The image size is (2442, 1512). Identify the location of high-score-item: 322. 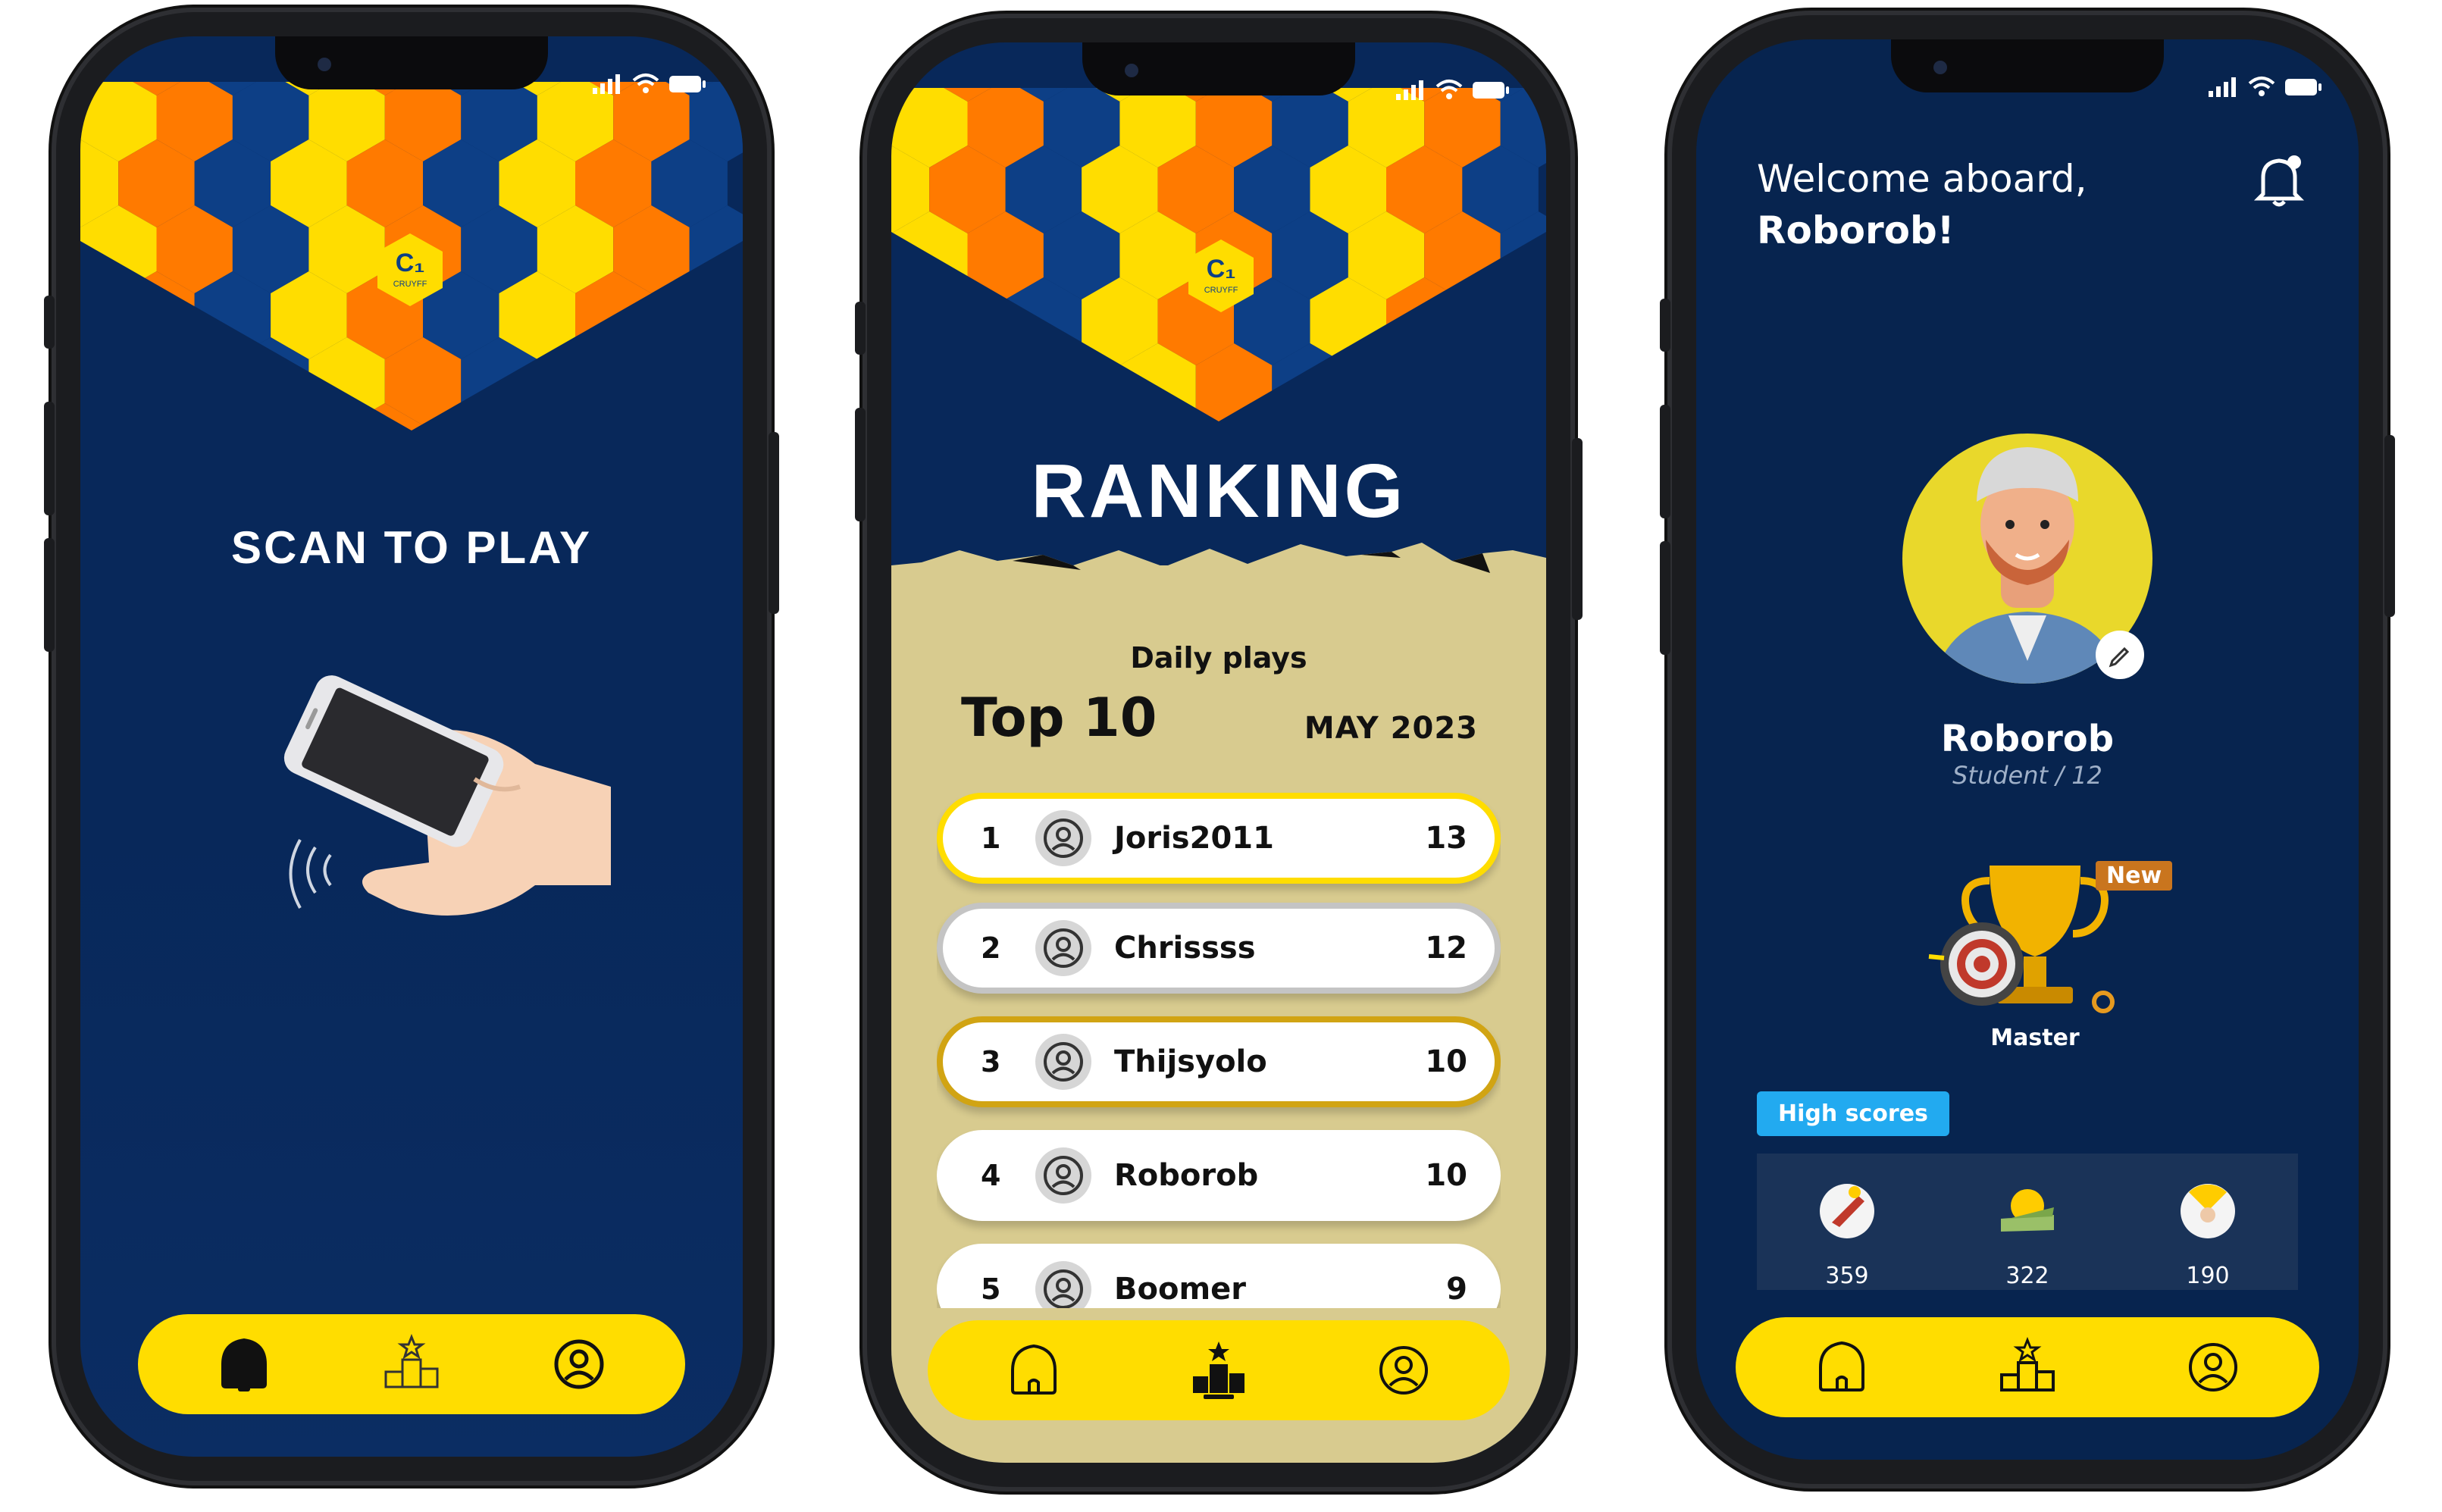
(2028, 1231).